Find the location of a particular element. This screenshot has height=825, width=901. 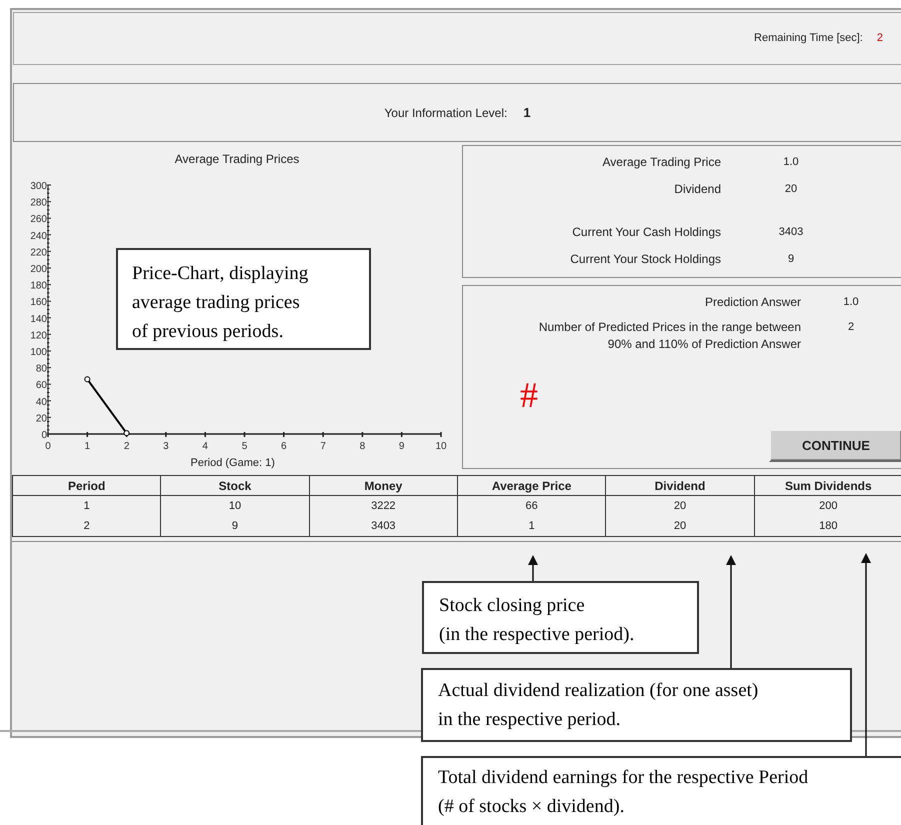

column-header: Average Price is located at coordinates (531, 486).